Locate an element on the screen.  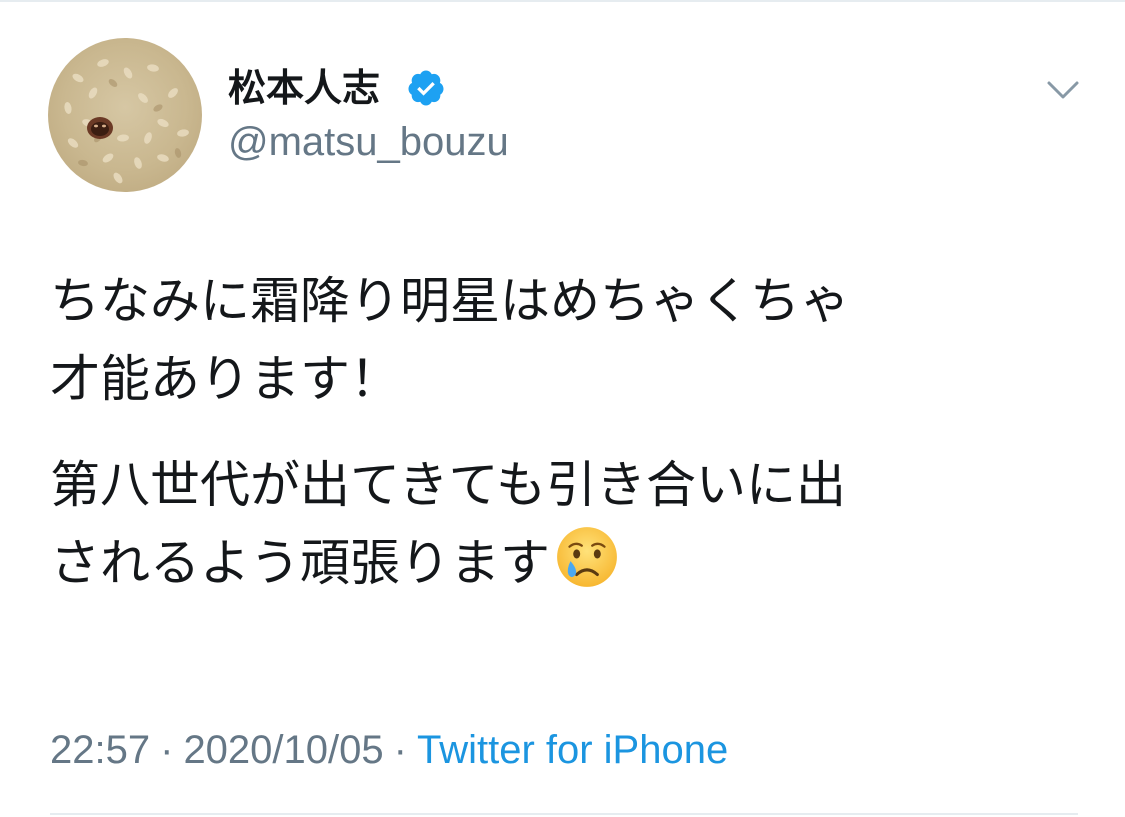
tweet-line: されるよう頑張ります is located at coordinates (300, 563).